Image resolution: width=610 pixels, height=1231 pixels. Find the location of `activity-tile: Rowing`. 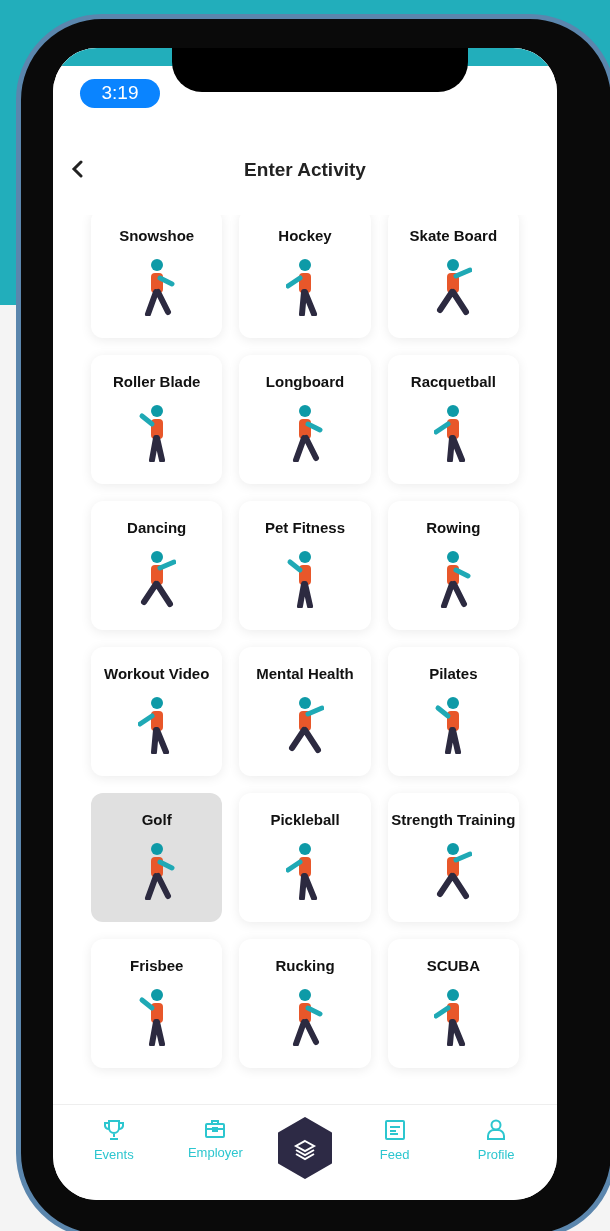

activity-tile: Rowing is located at coordinates (453, 565).